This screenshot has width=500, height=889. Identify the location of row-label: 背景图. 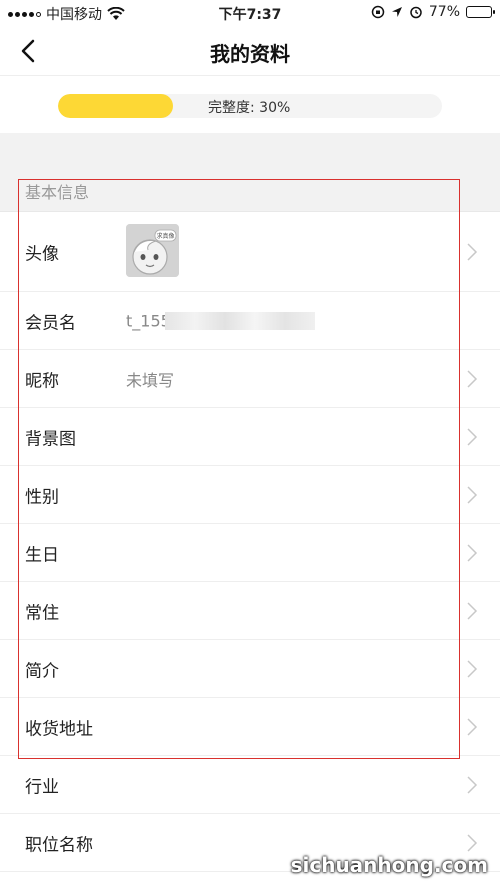
(50, 439).